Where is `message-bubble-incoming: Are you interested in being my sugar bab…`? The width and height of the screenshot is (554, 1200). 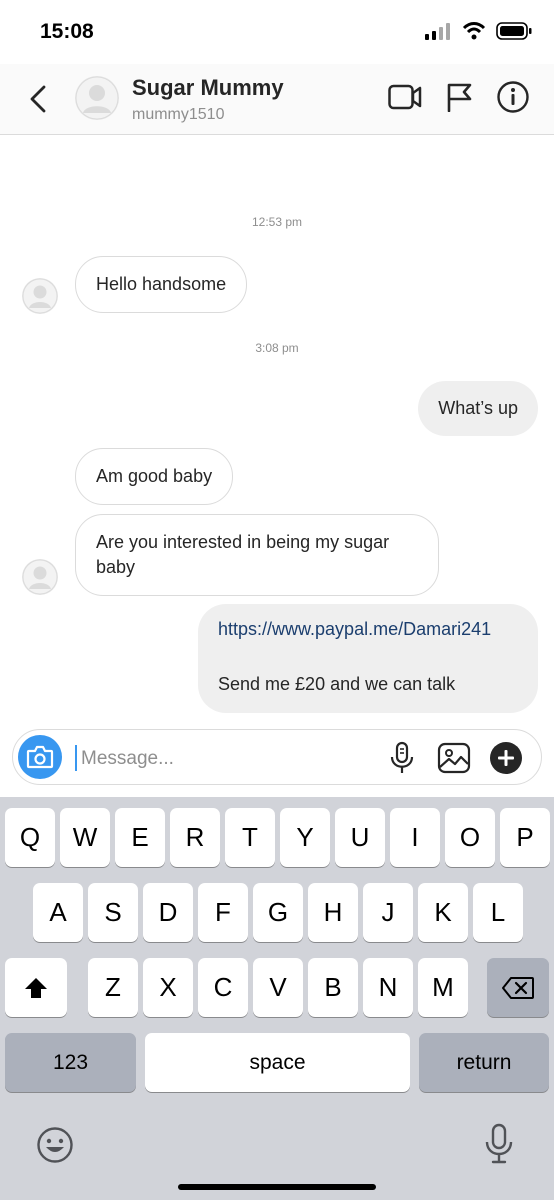 message-bubble-incoming: Are you interested in being my sugar bab… is located at coordinates (257, 555).